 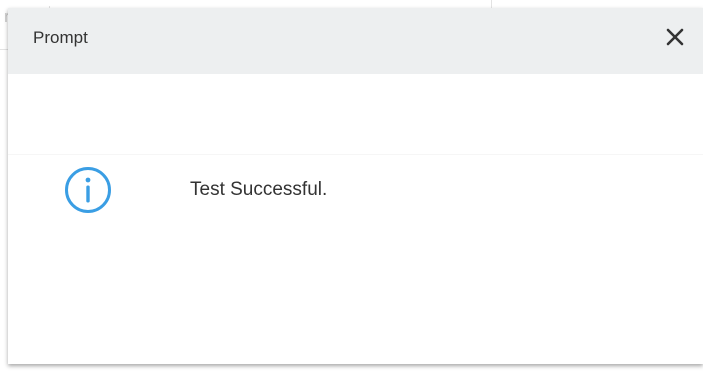 I want to click on close-icon, so click(x=675, y=37).